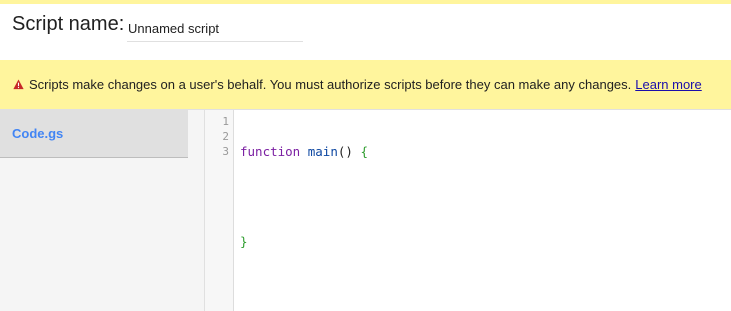 The height and width of the screenshot is (311, 731). What do you see at coordinates (68, 24) in the screenshot?
I see `script-name-label: Script name:` at bounding box center [68, 24].